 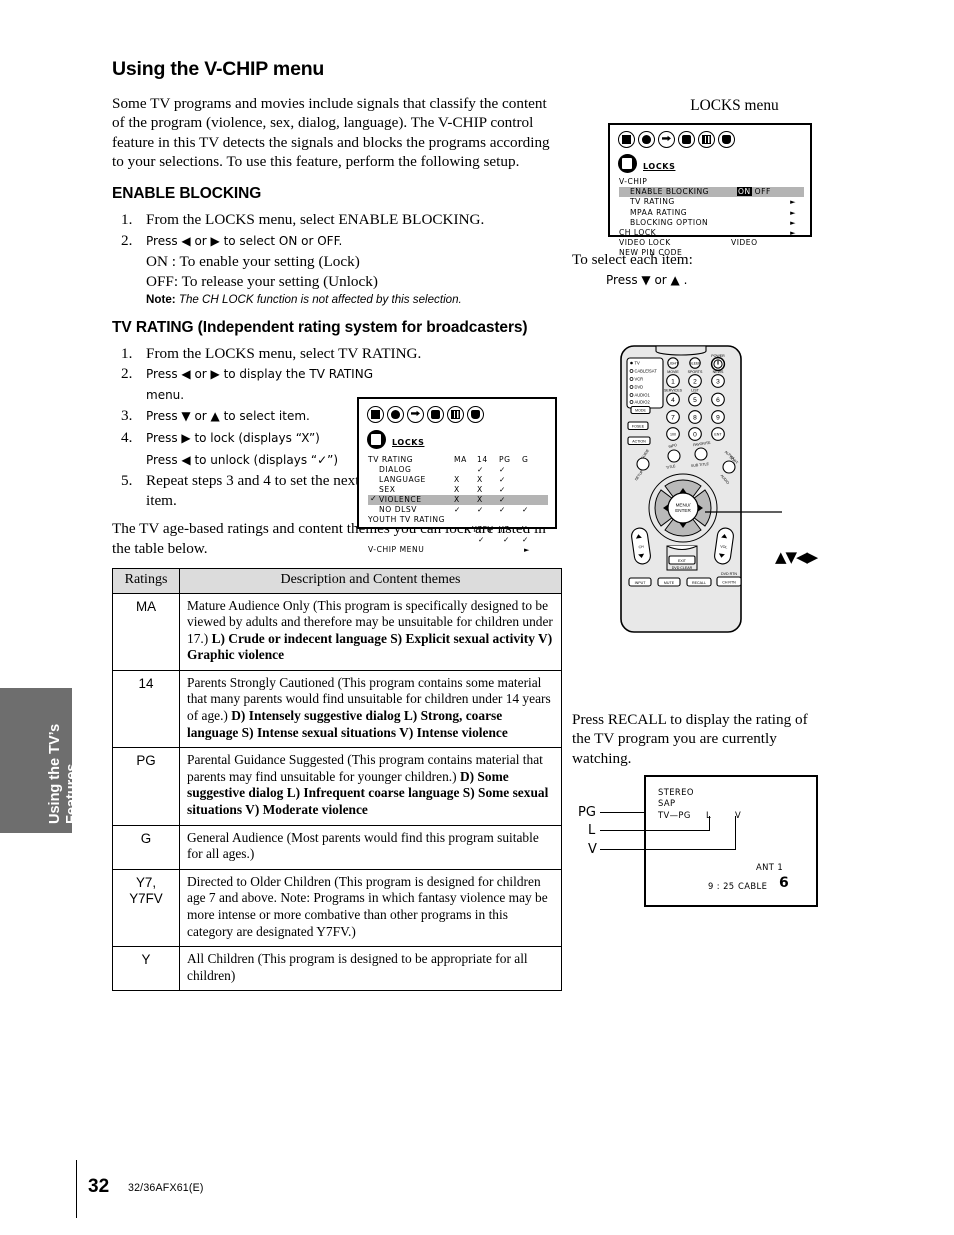 I want to click on mark-y7fv: ✓, so click(x=481, y=539).